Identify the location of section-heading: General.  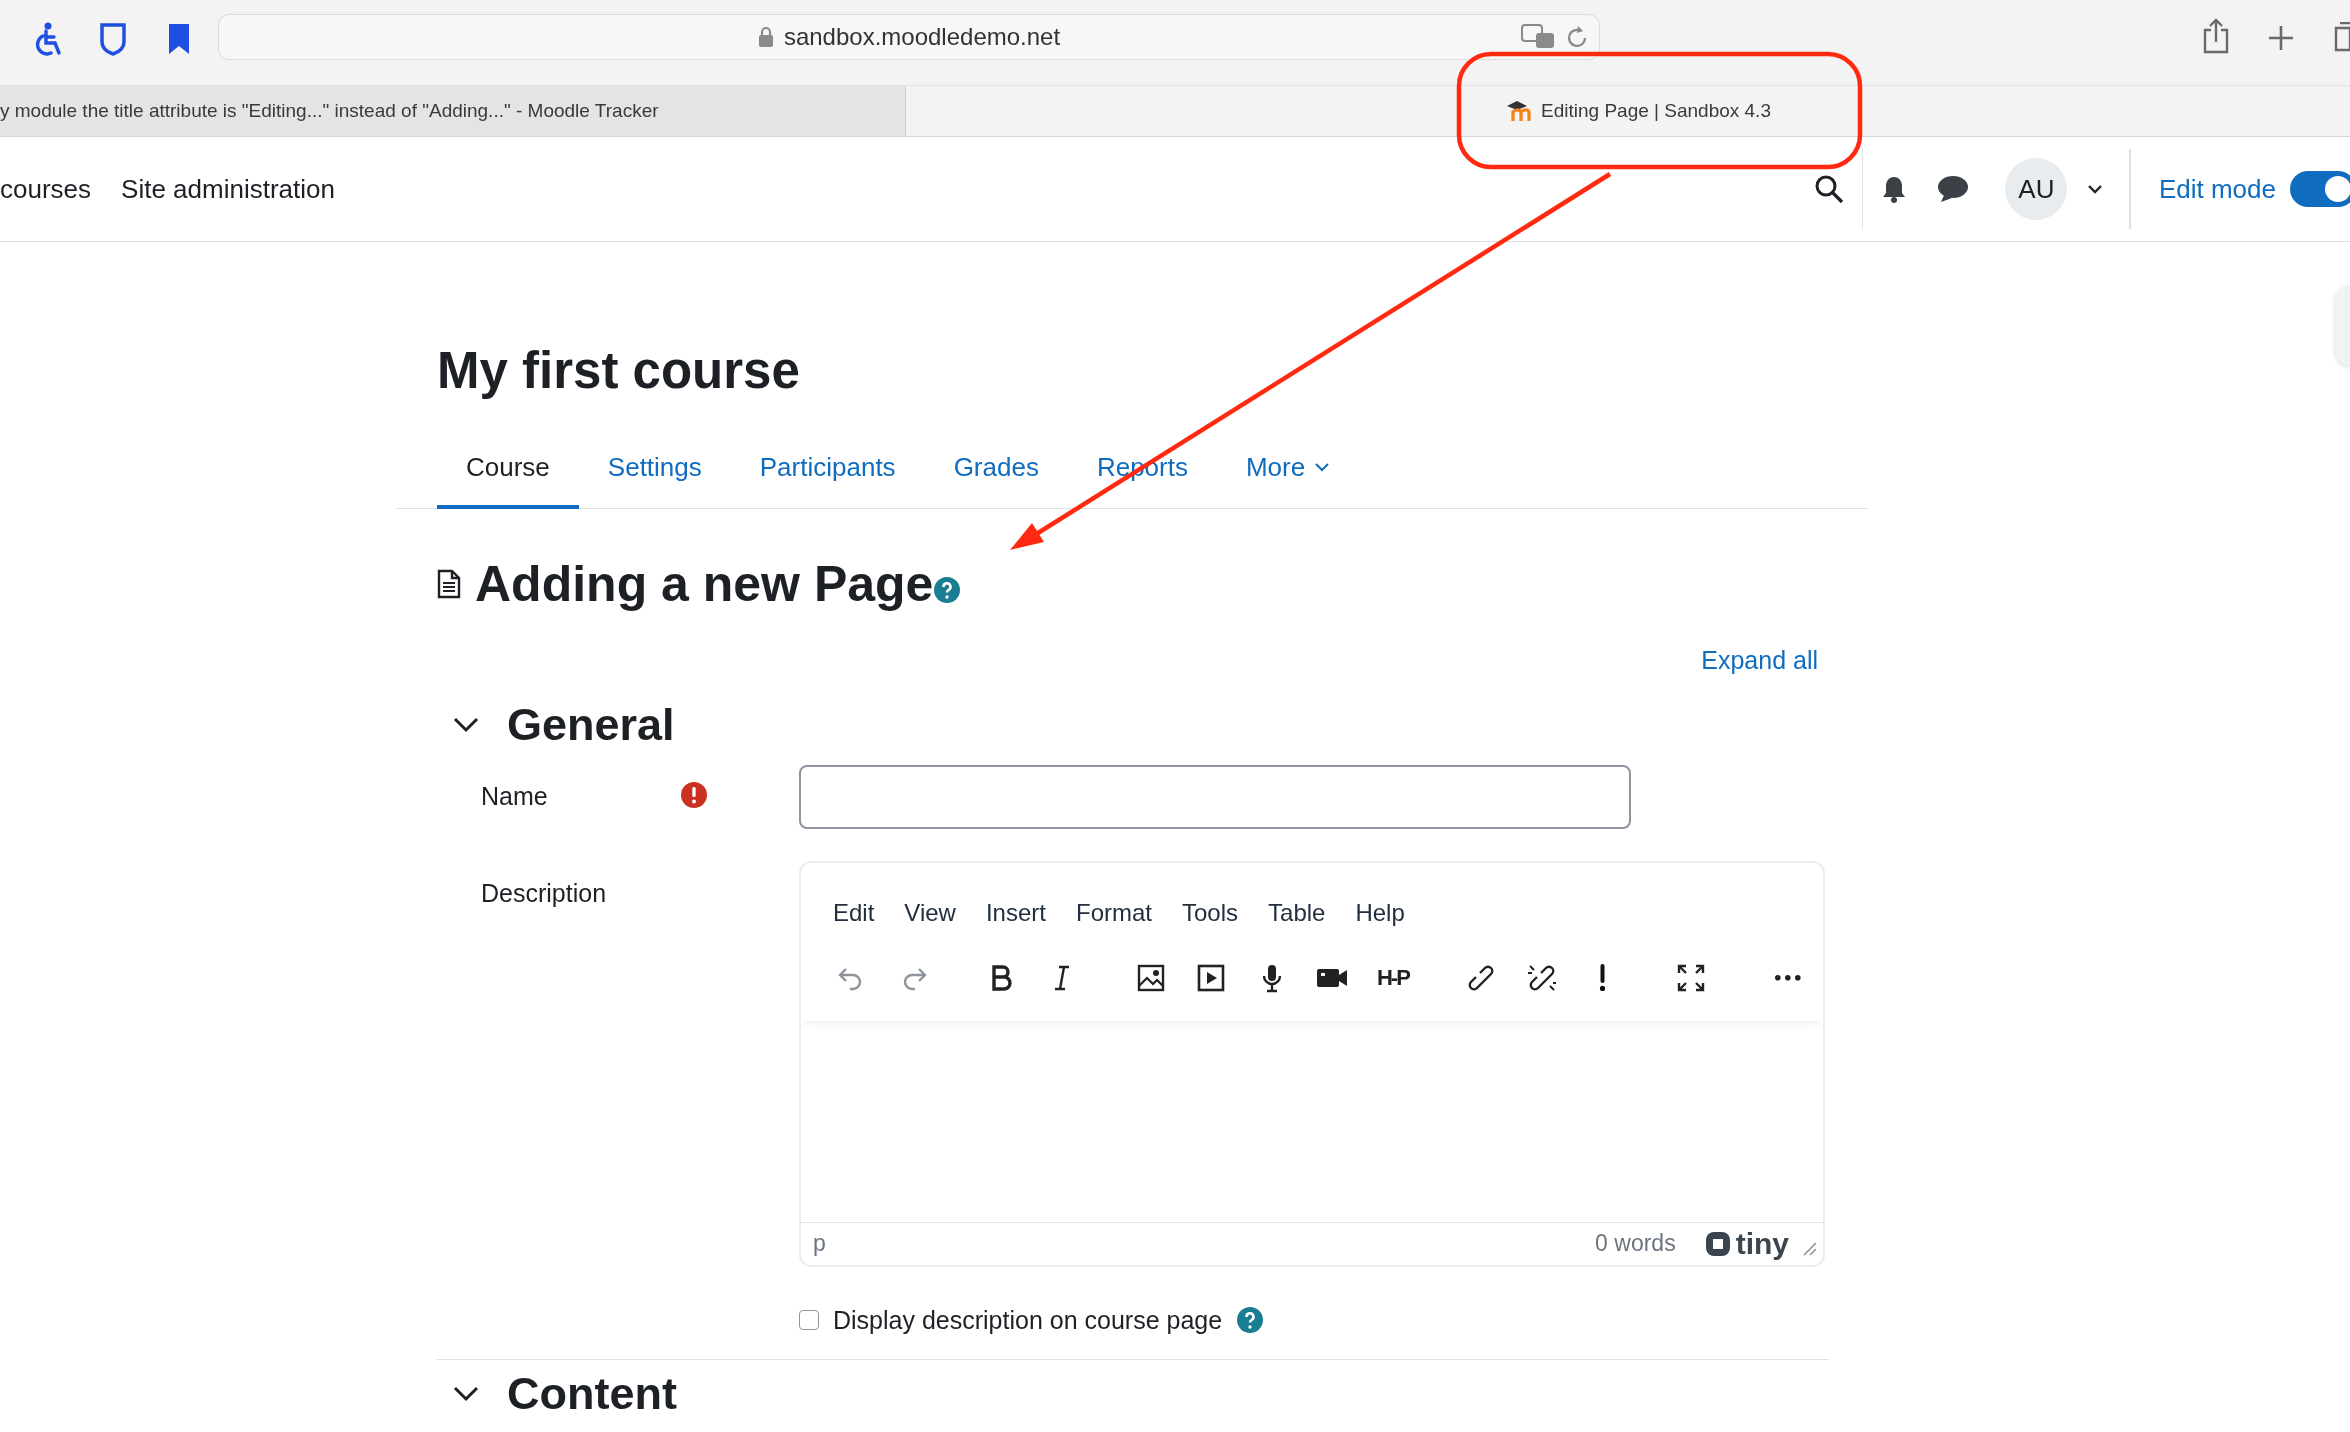
(591, 724).